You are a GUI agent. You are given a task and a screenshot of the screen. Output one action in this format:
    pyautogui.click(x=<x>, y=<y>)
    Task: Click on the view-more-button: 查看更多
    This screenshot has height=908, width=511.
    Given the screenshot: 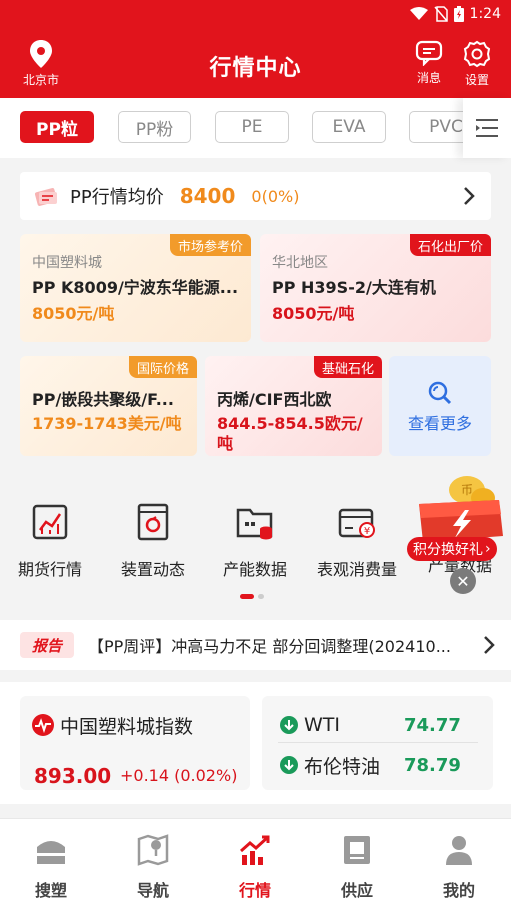 What is the action you would take?
    pyautogui.click(x=440, y=406)
    